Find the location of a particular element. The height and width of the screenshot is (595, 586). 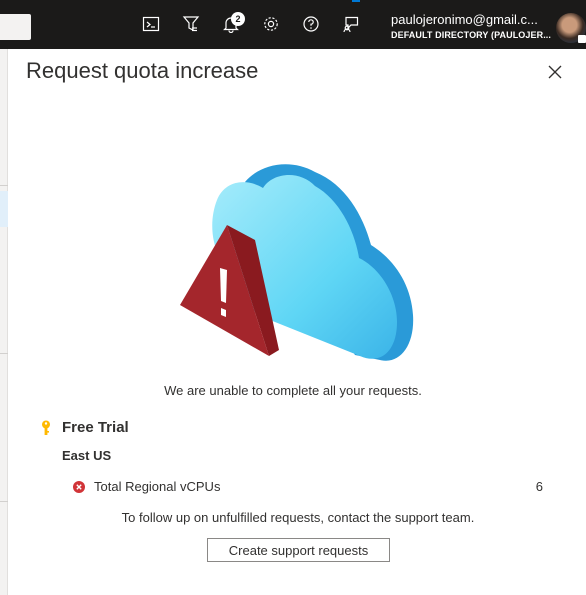

subscription-row: Free Trial is located at coordinates (84, 427).